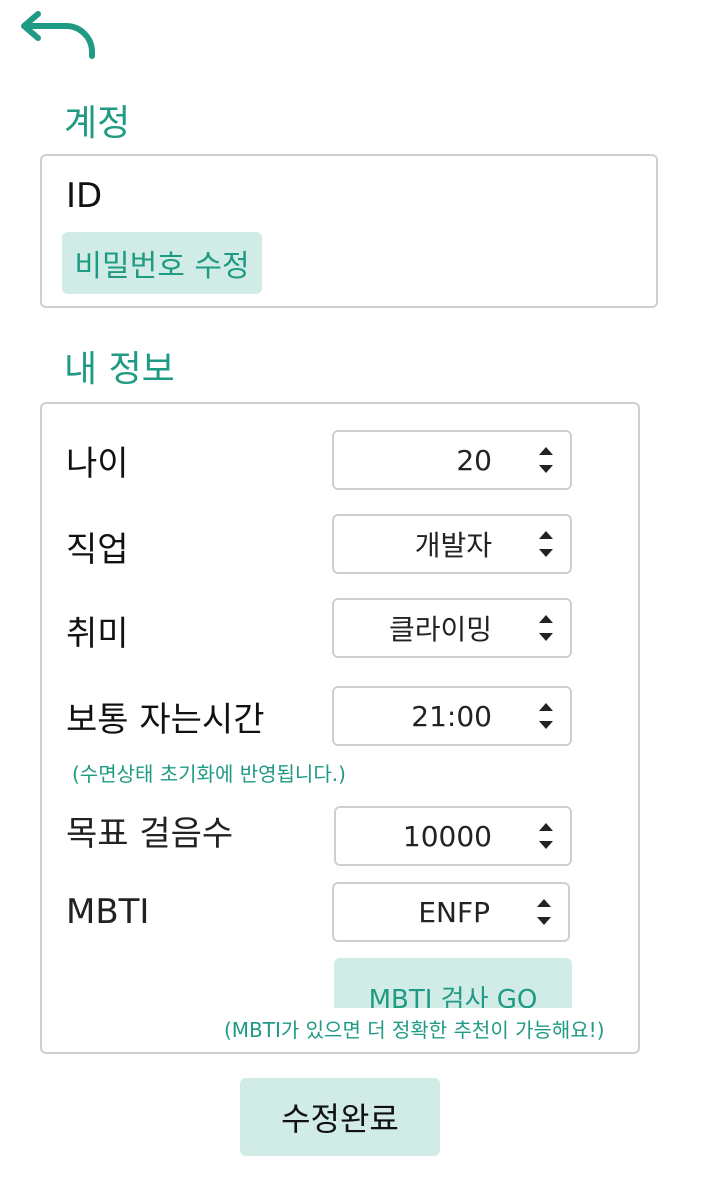  I want to click on my-info-section-title: 내 정보, so click(119, 369).